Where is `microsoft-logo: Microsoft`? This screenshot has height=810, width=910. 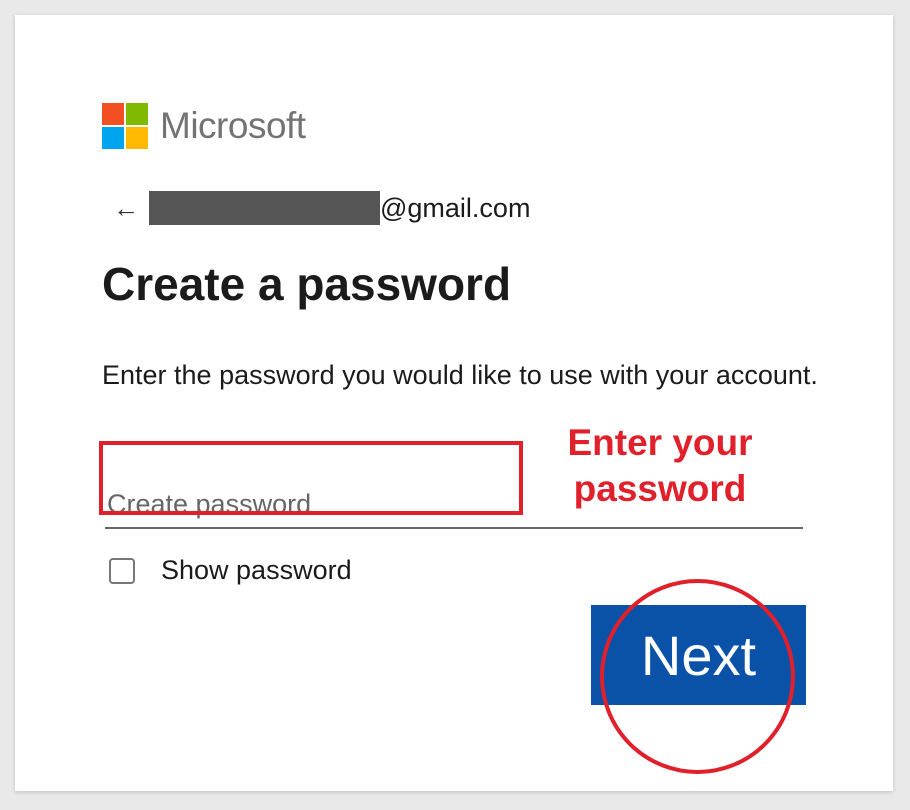
microsoft-logo: Microsoft is located at coordinates (204, 126).